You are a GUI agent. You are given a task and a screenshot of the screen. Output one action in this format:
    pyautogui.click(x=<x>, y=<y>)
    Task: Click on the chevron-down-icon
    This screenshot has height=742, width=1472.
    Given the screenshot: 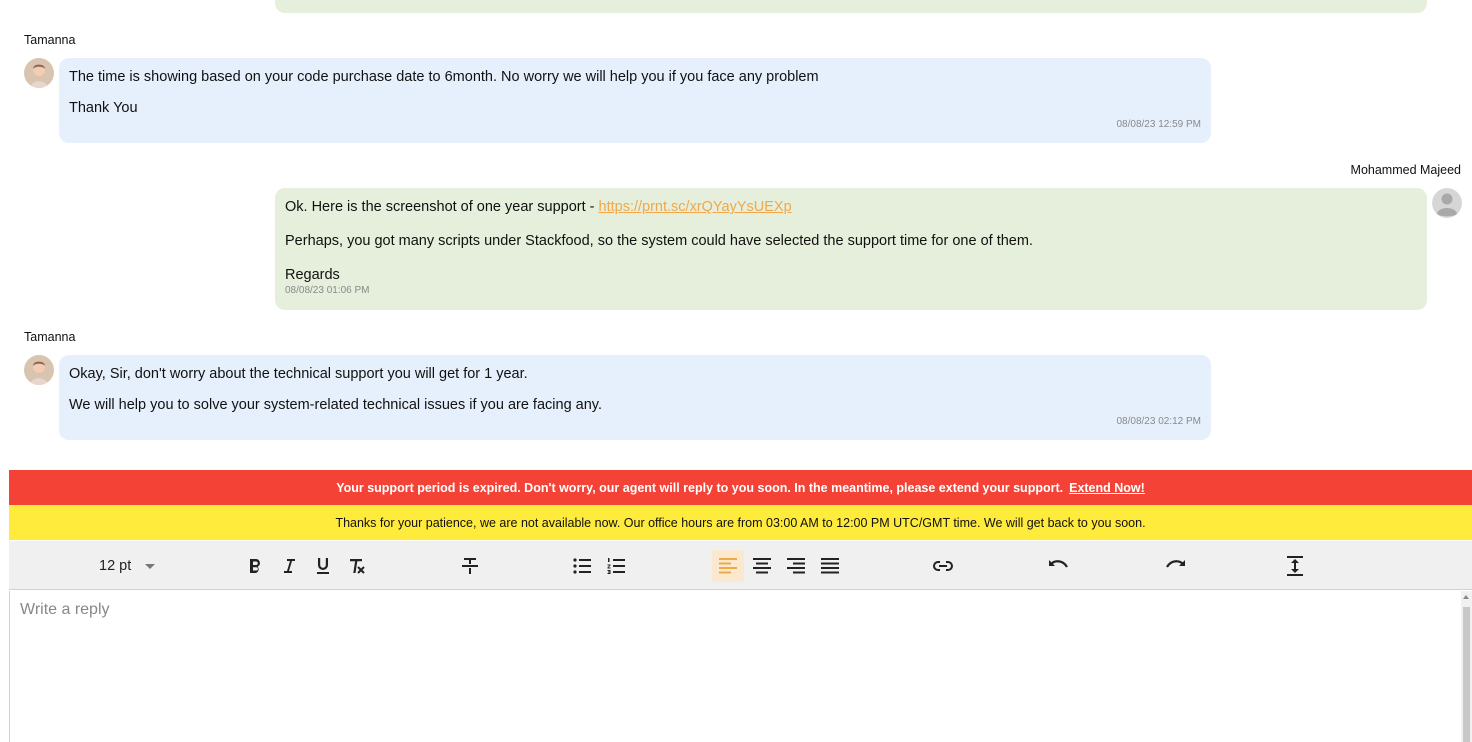 What is the action you would take?
    pyautogui.click(x=150, y=566)
    